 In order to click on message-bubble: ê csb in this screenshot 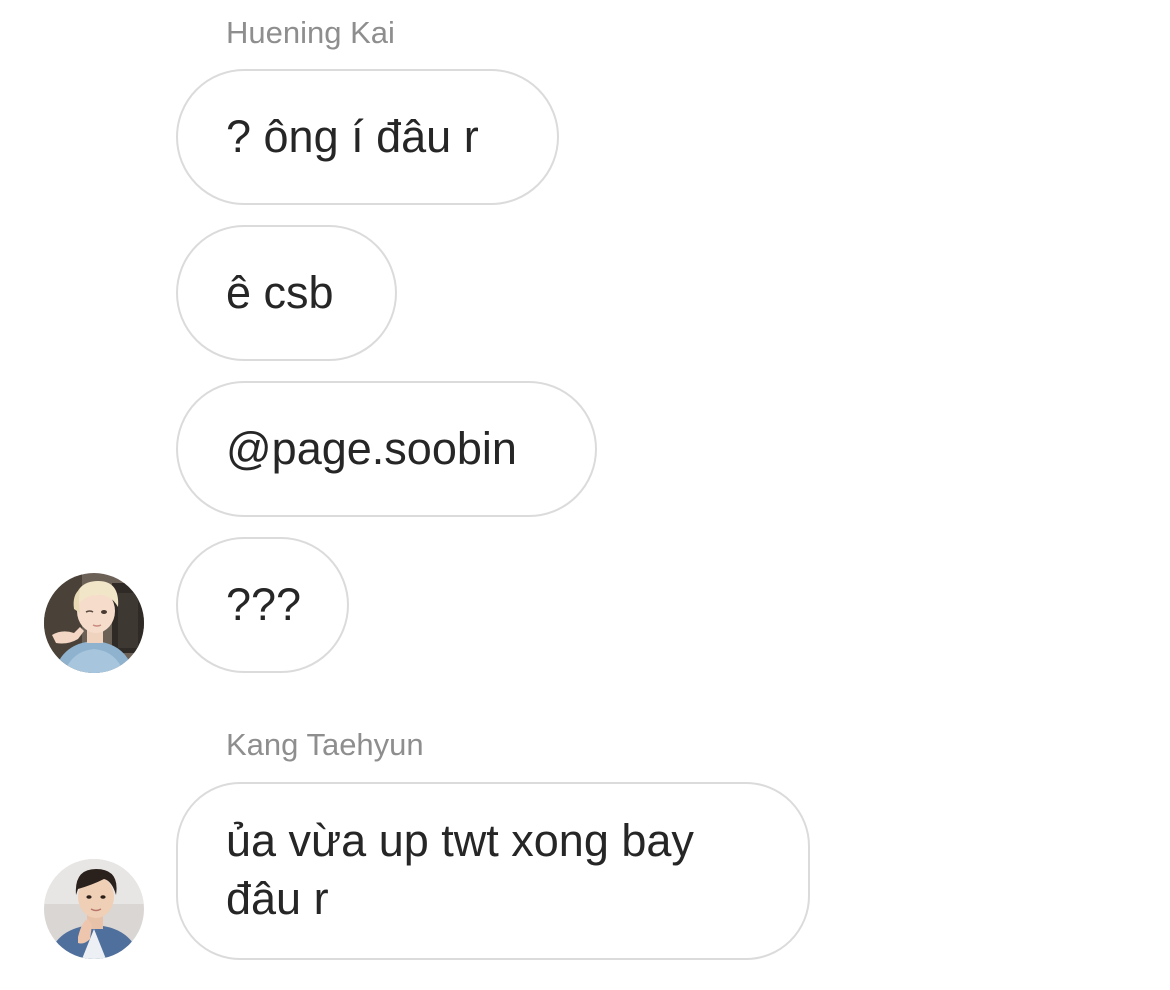, I will do `click(286, 293)`.